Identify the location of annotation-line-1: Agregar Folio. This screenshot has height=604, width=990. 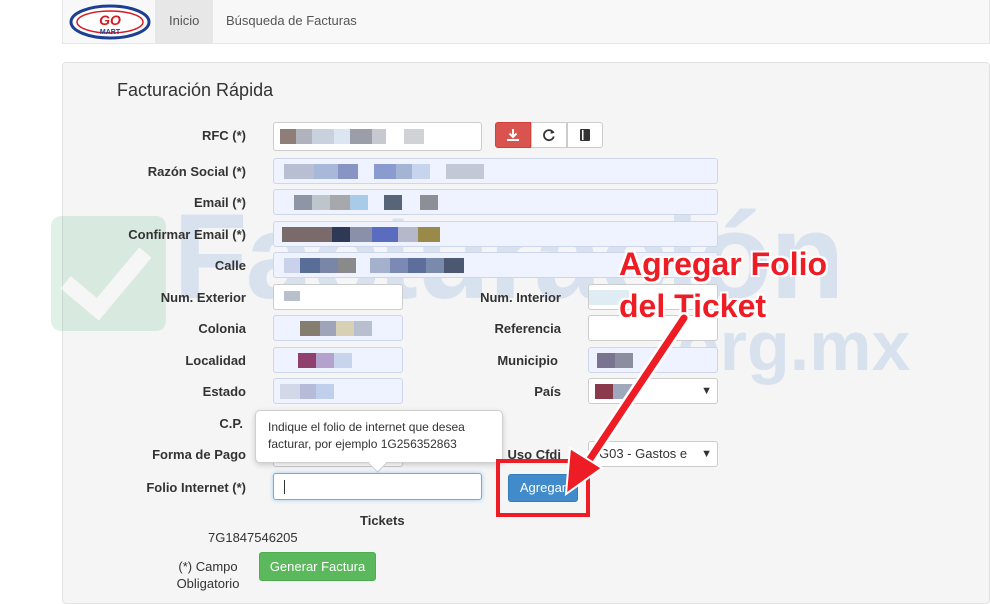
(723, 264).